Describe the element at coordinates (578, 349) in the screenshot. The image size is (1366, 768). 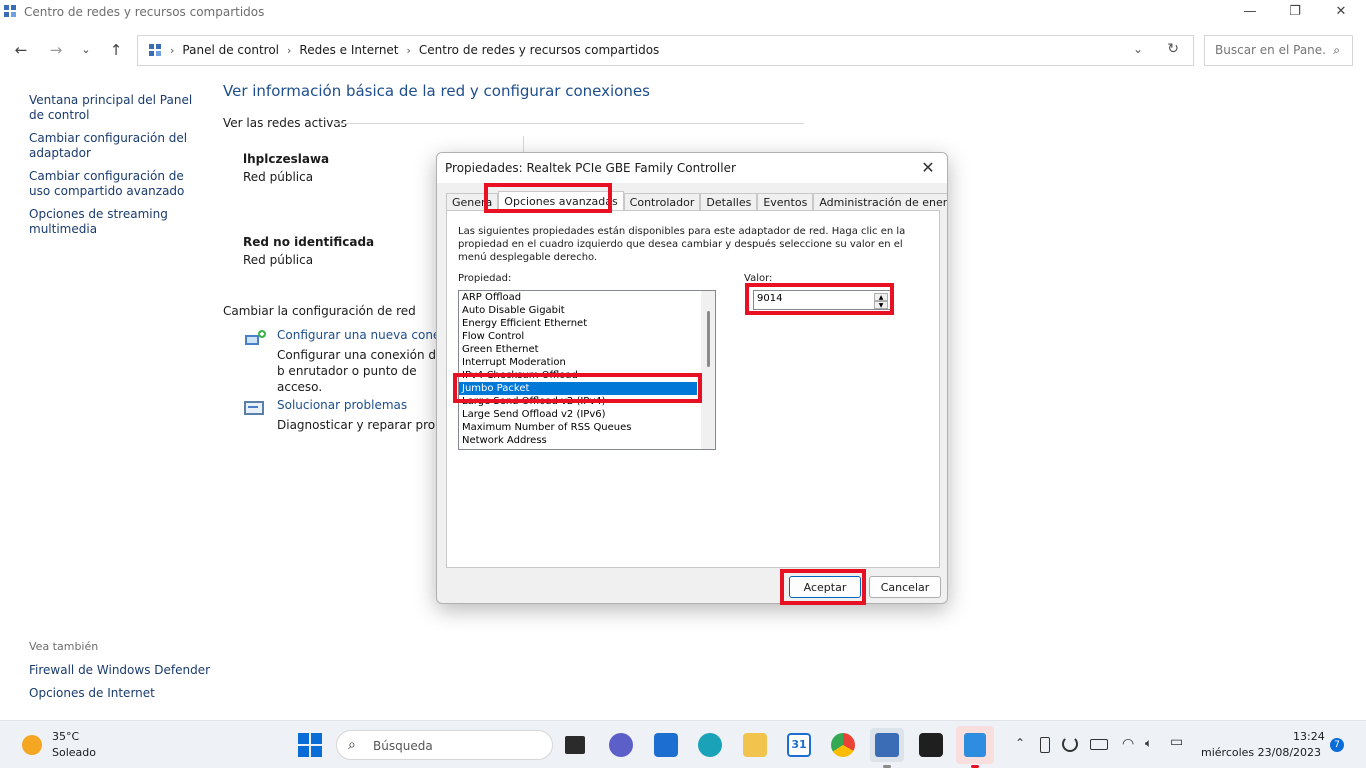
I see `list-item: Green Ethernet` at that location.